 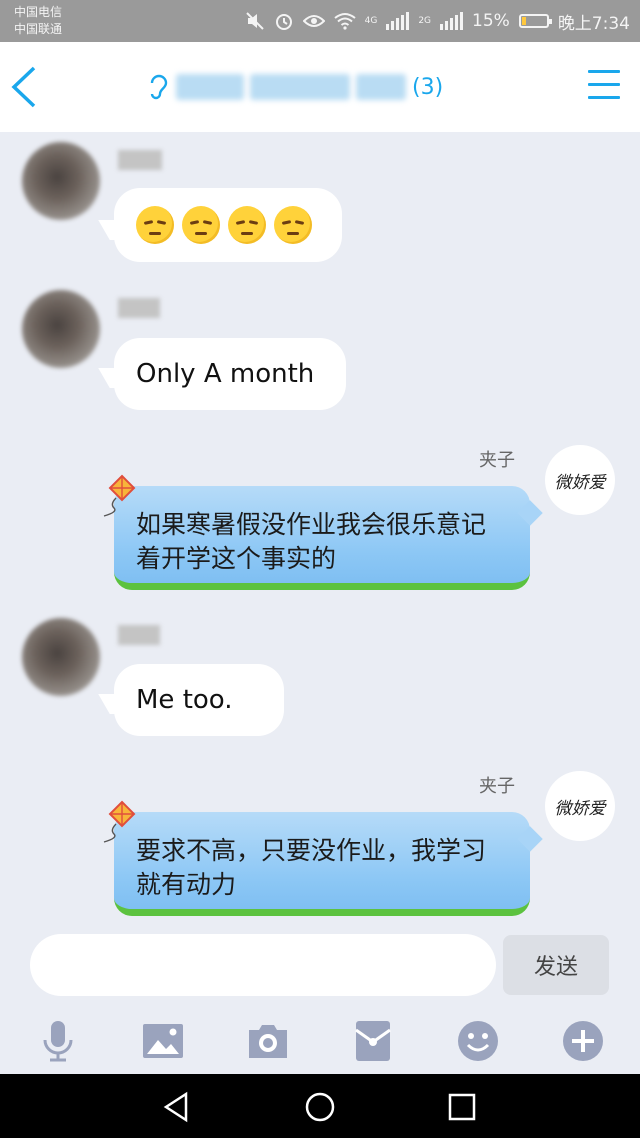 What do you see at coordinates (38, 29) in the screenshot?
I see `carrier-2: 中国联通` at bounding box center [38, 29].